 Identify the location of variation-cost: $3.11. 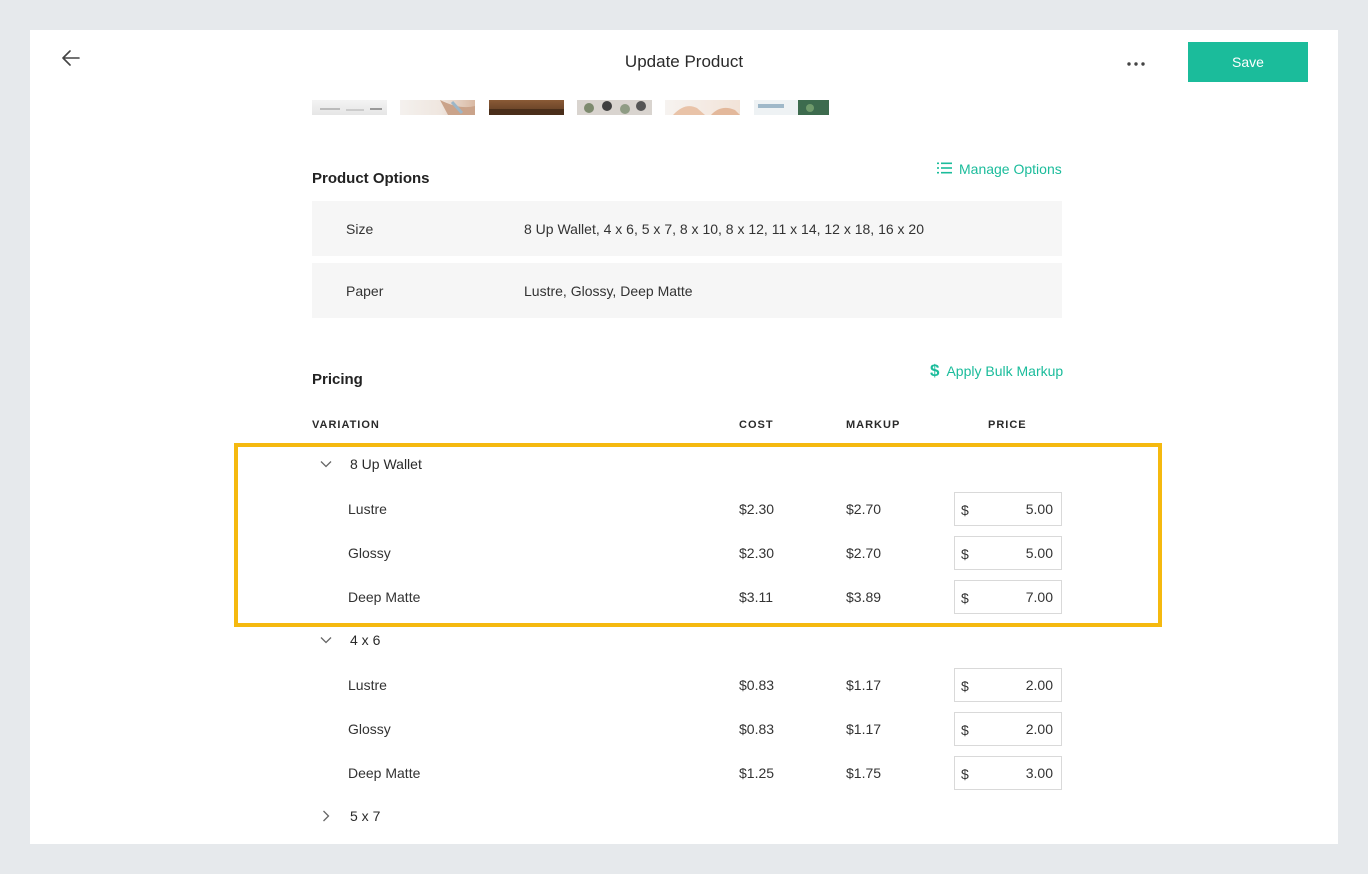
(756, 597).